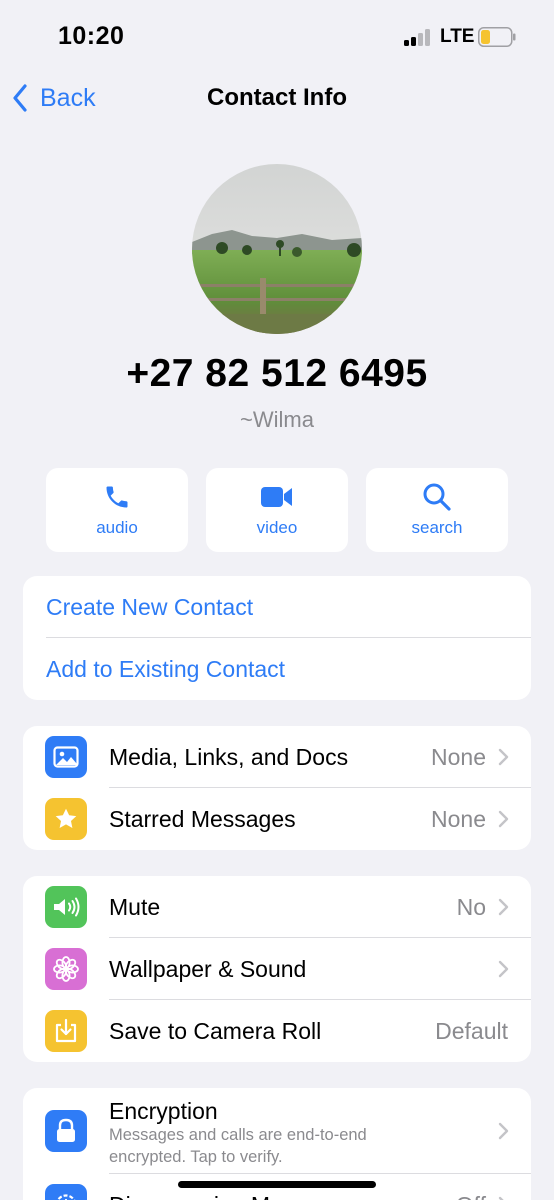 The height and width of the screenshot is (1200, 554). Describe the element at coordinates (229, 756) in the screenshot. I see `media-links-docs-label: Media, Links, and Docs` at that location.